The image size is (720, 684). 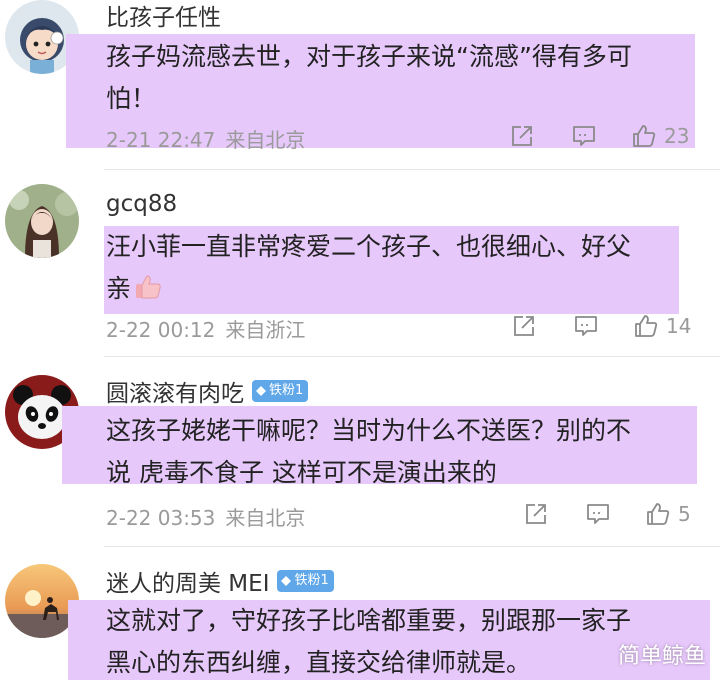 I want to click on comment-line: 这就对了，守好孩子比啥都重要，别跟那一家子, so click(x=369, y=620).